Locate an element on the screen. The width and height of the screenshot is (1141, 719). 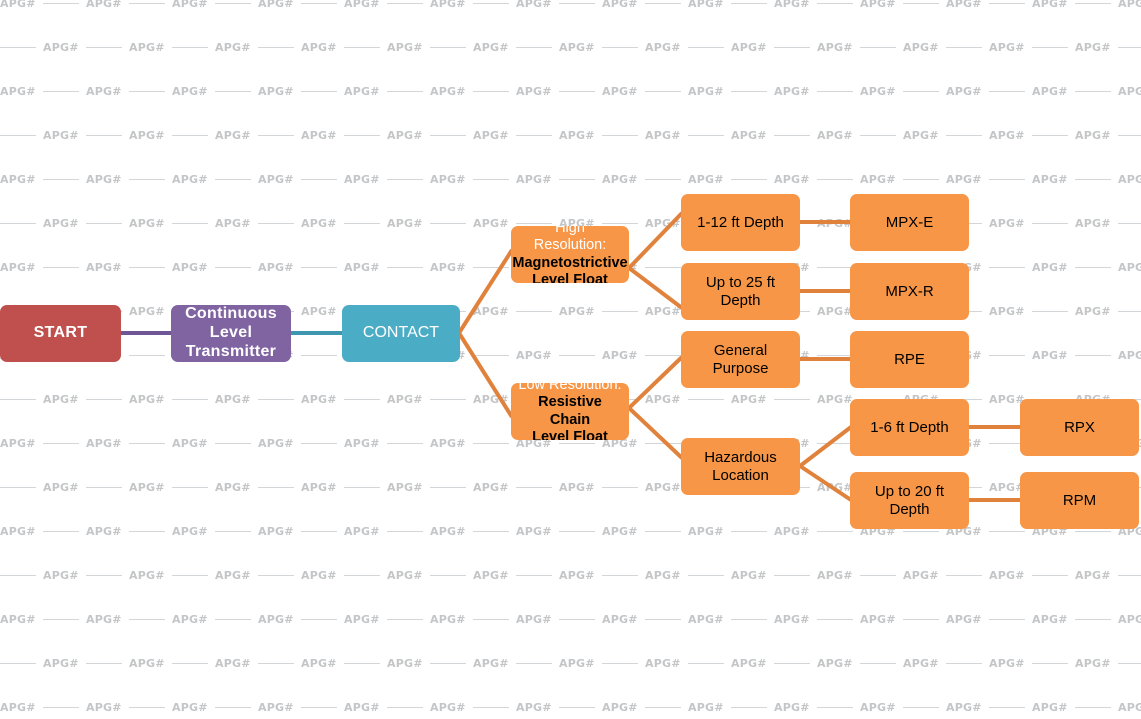
node-model-rpm-label: RPM is located at coordinates (1079, 500).